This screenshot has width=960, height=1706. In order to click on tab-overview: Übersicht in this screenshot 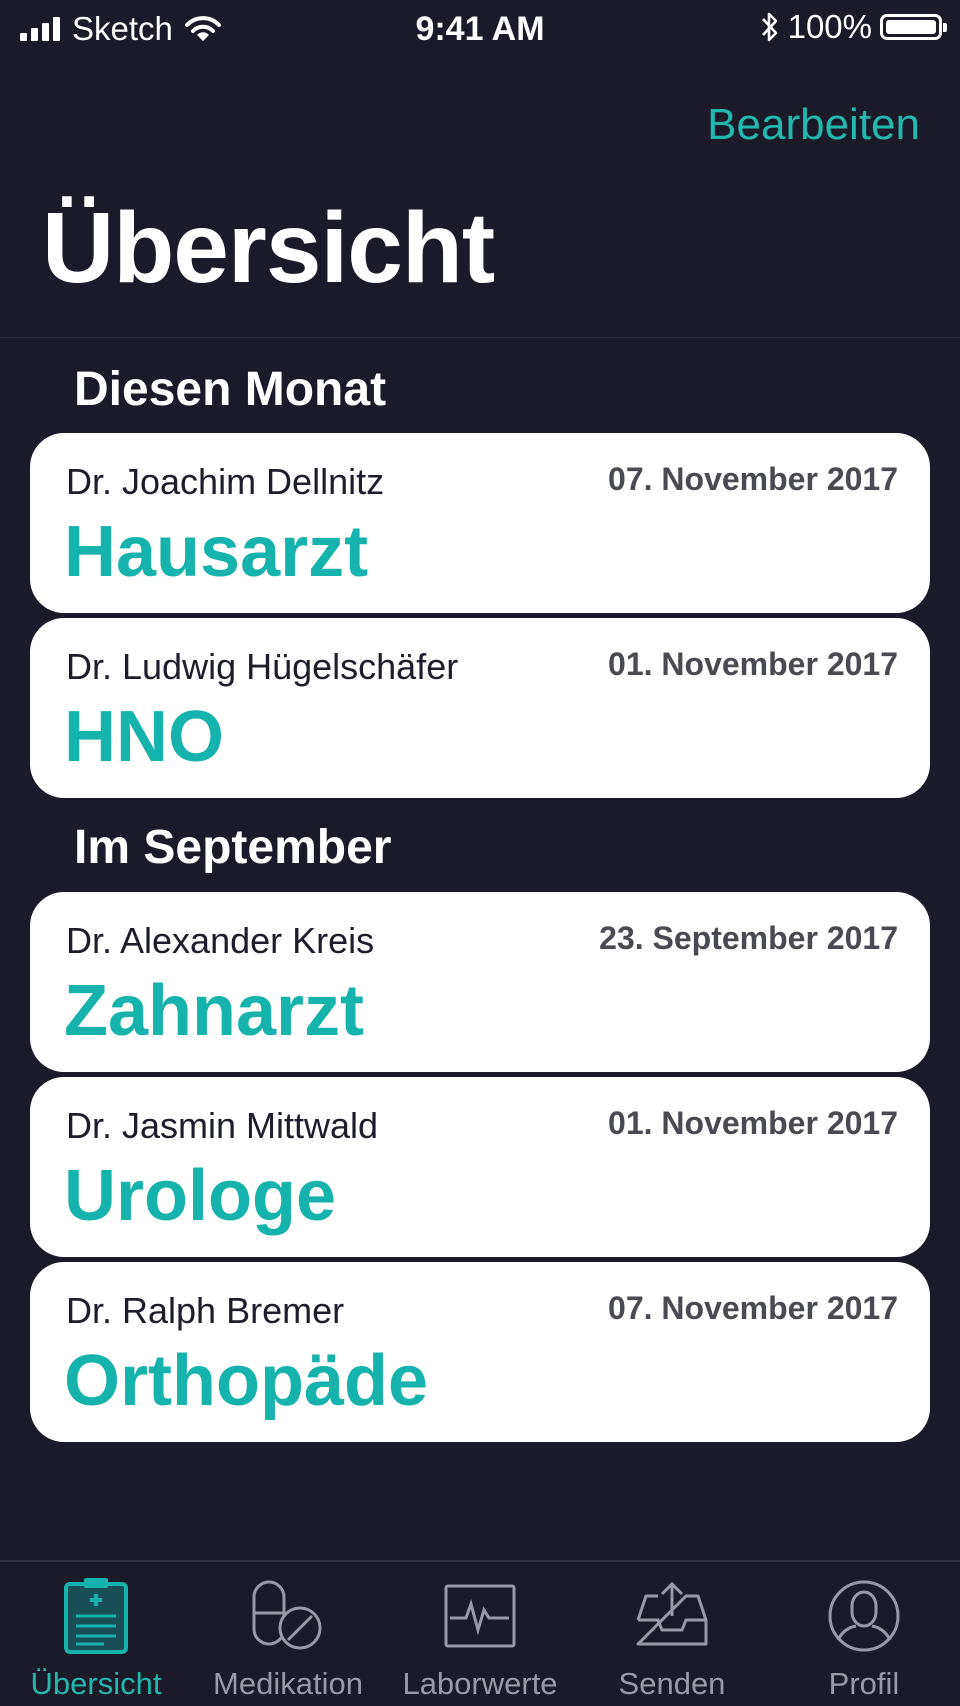, I will do `click(96, 1634)`.